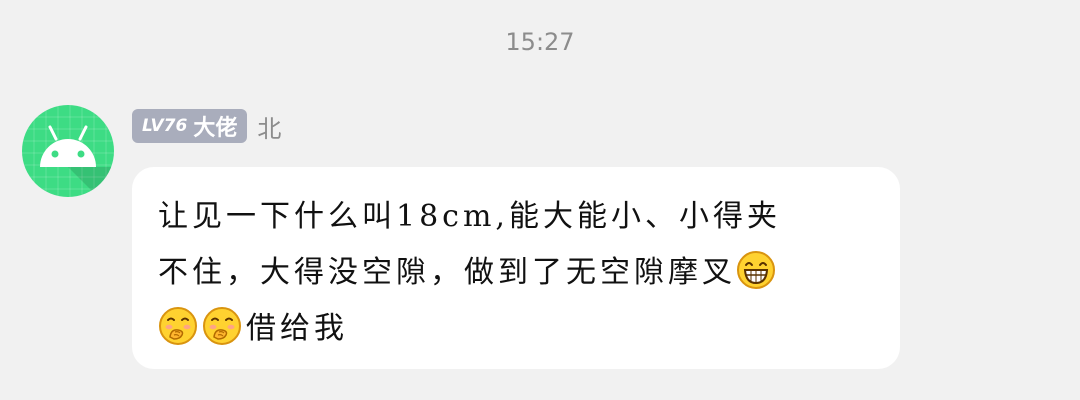 The height and width of the screenshot is (400, 1080). I want to click on android-robot-icon, so click(68, 151).